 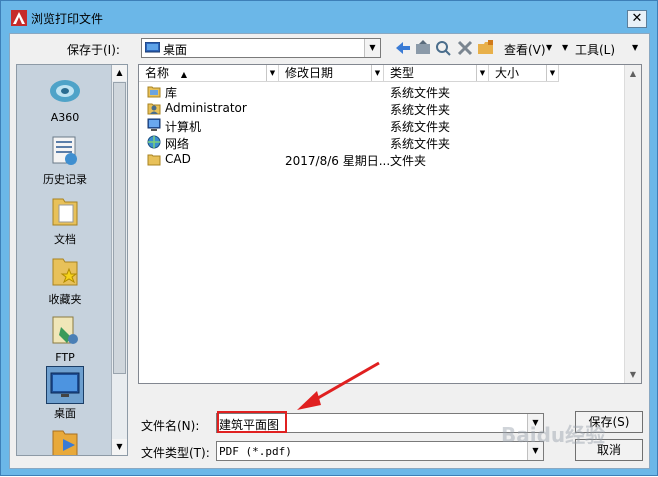 I want to click on new-folder-icon, so click(x=486, y=48).